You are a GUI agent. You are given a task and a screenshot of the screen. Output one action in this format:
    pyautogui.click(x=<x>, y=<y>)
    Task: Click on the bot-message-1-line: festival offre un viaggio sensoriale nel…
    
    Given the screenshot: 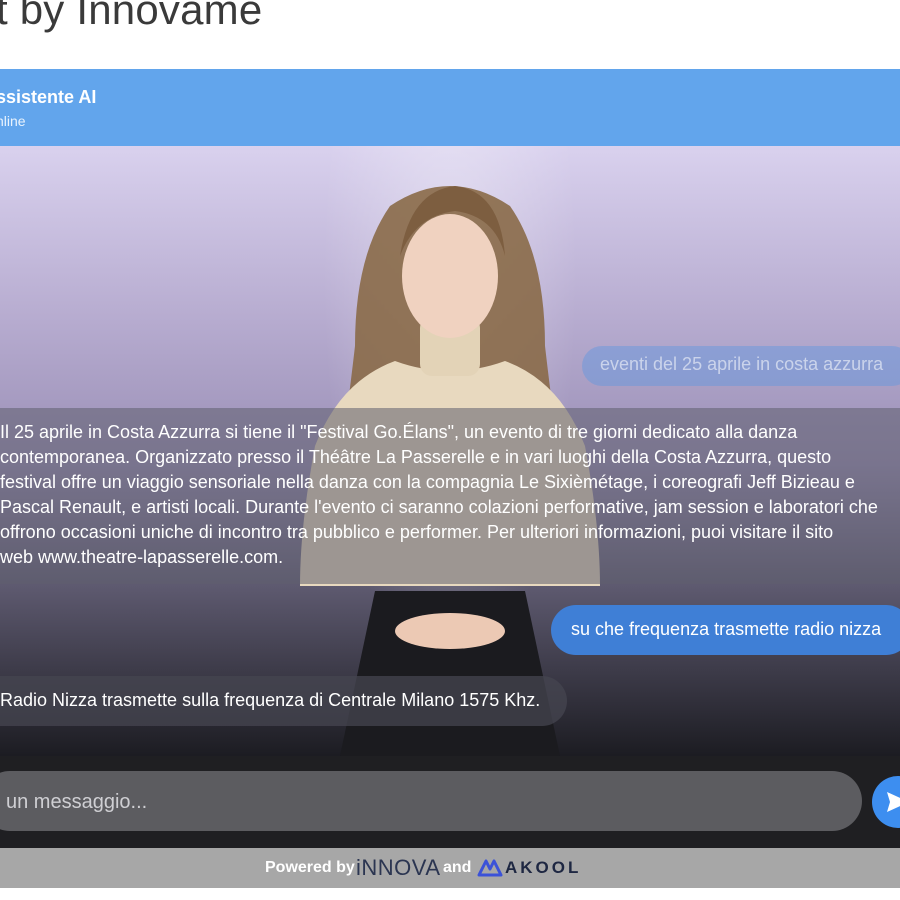 What is the action you would take?
    pyautogui.click(x=427, y=482)
    